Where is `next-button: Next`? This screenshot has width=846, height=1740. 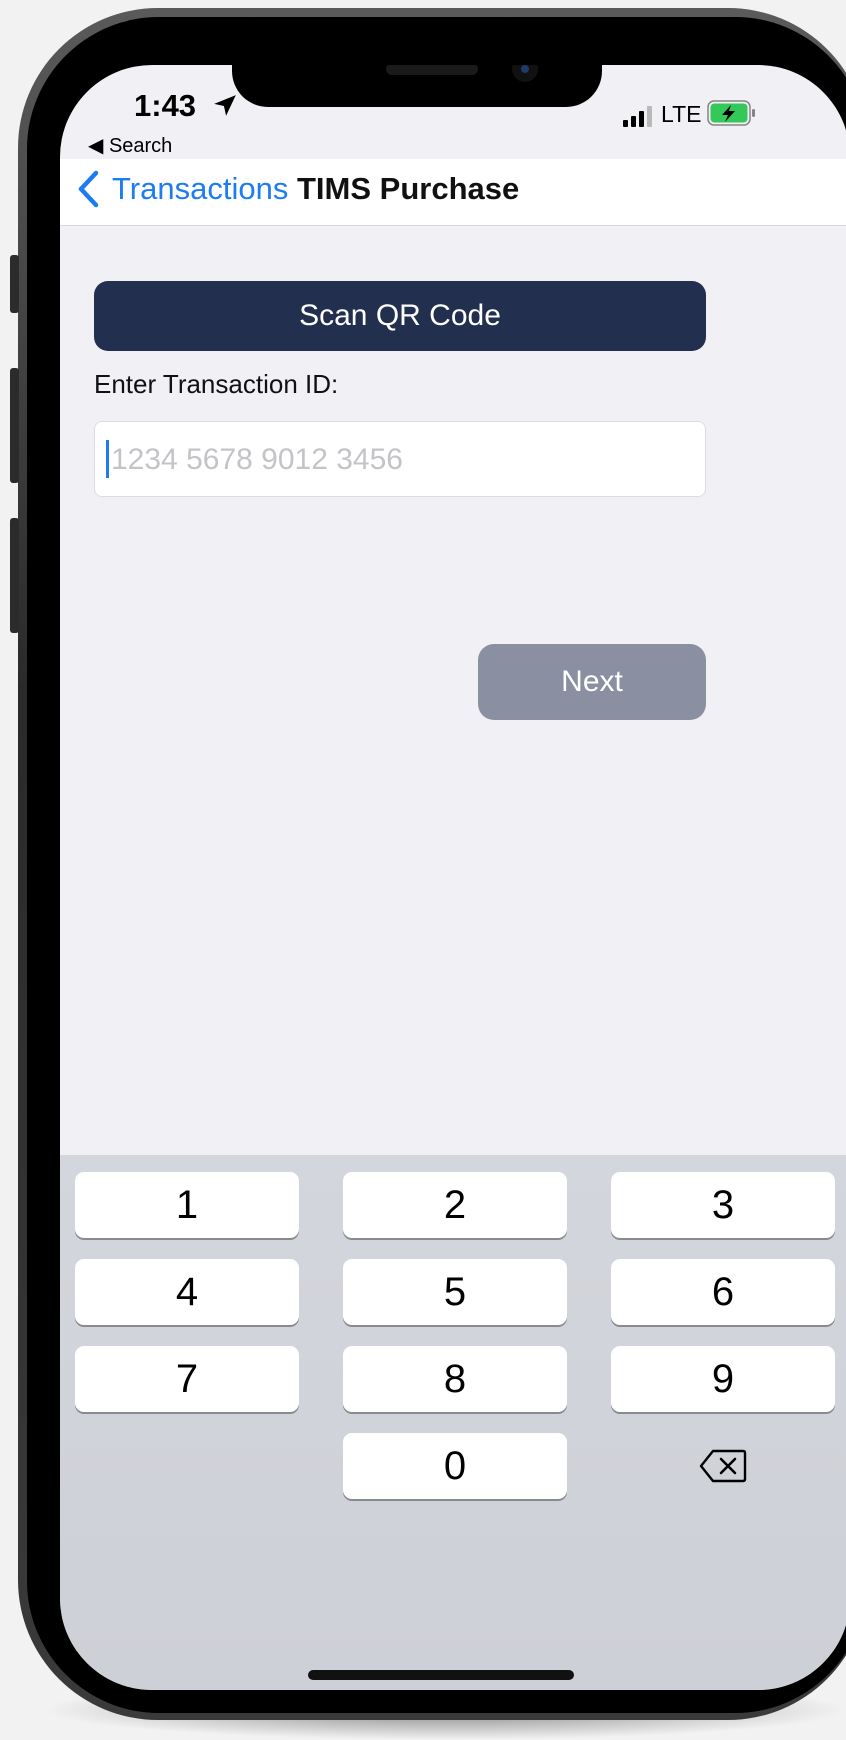
next-button: Next is located at coordinates (592, 682).